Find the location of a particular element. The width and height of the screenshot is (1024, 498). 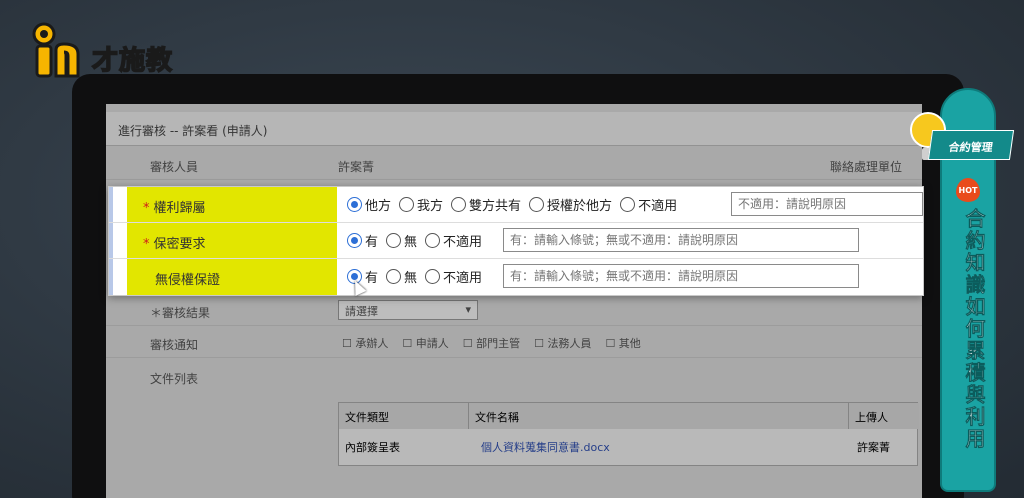

notify-checkboxes: 承辦人 申請人 部門主管 法務人員 其他 is located at coordinates (491, 343).